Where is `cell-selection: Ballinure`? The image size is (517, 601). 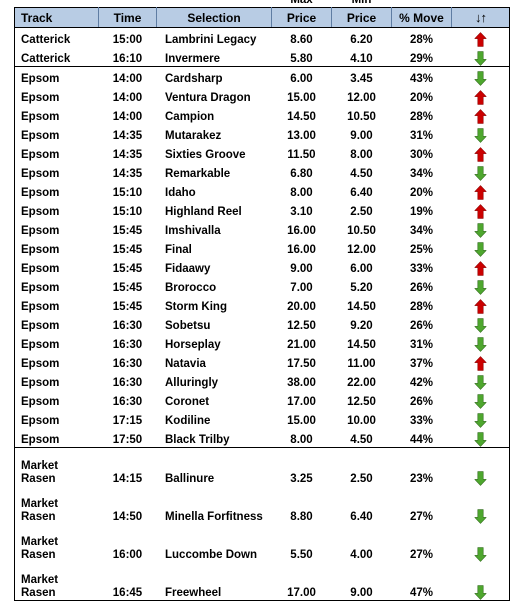 cell-selection: Ballinure is located at coordinates (214, 466).